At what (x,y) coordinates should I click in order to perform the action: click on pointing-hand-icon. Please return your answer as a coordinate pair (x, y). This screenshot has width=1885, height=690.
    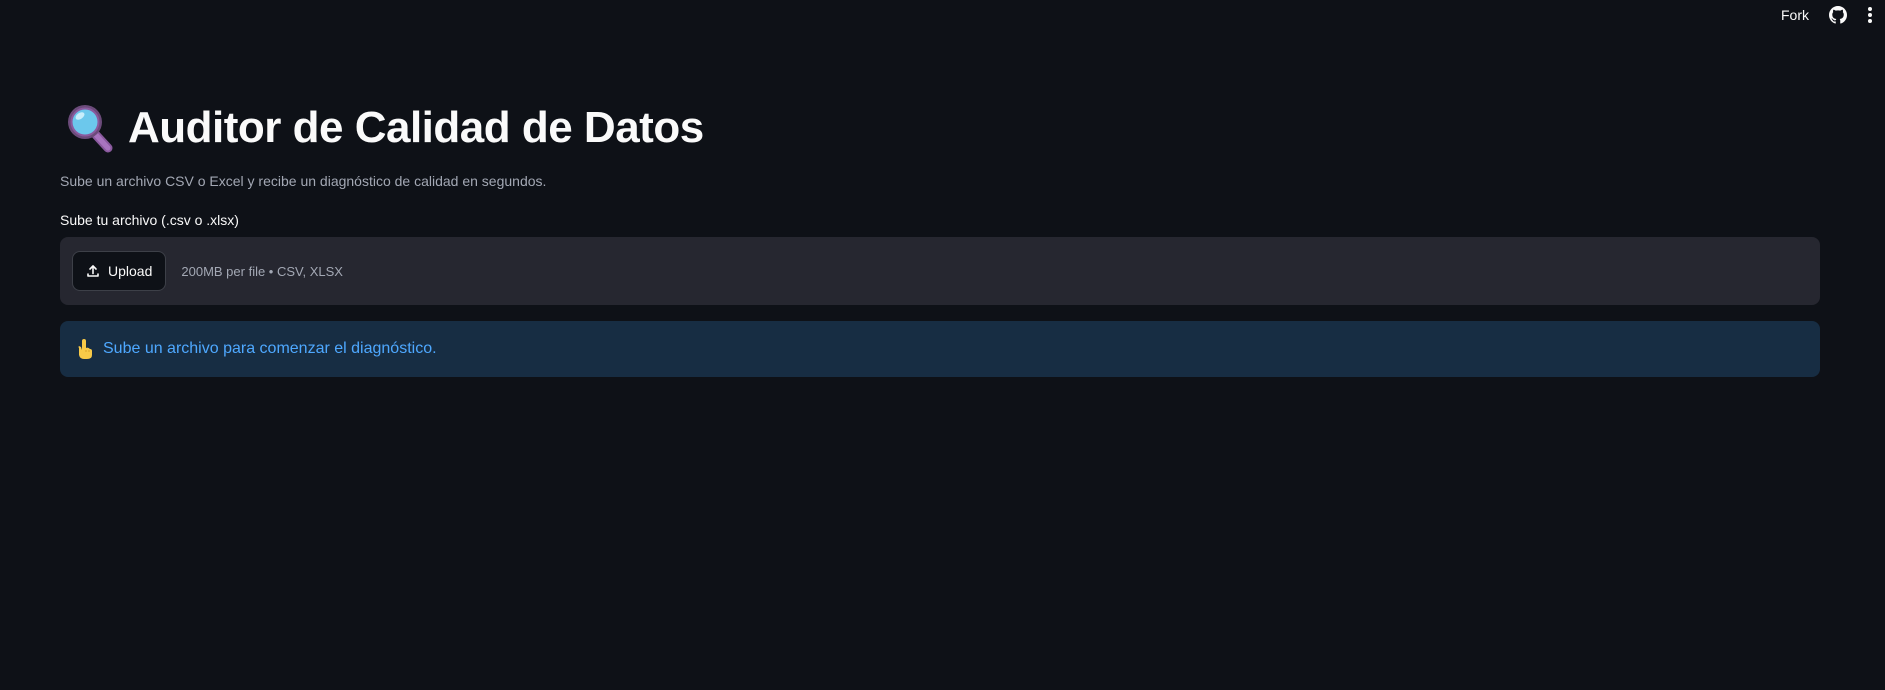
    Looking at the image, I should click on (85, 349).